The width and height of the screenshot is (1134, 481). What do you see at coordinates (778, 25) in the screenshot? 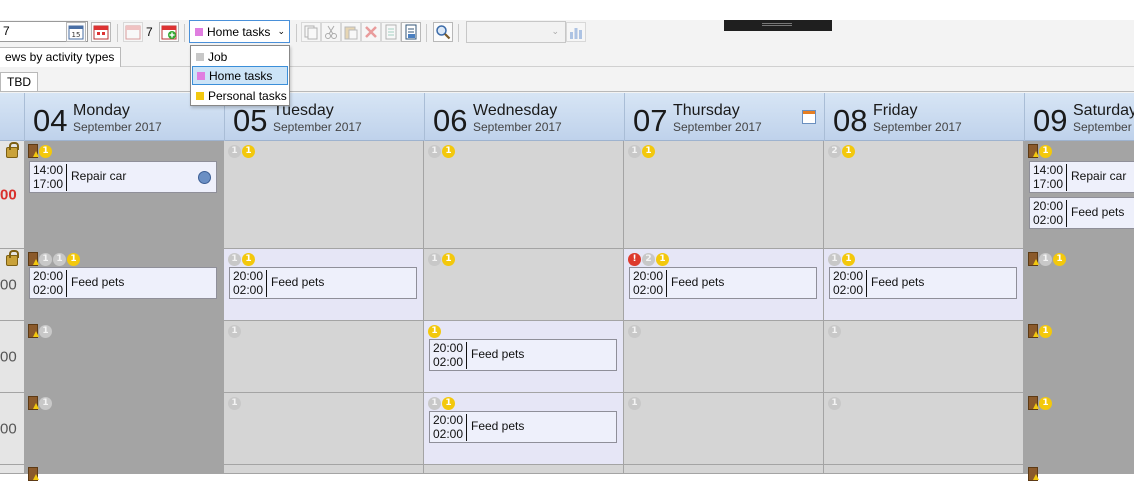
I see `window-grip` at bounding box center [778, 25].